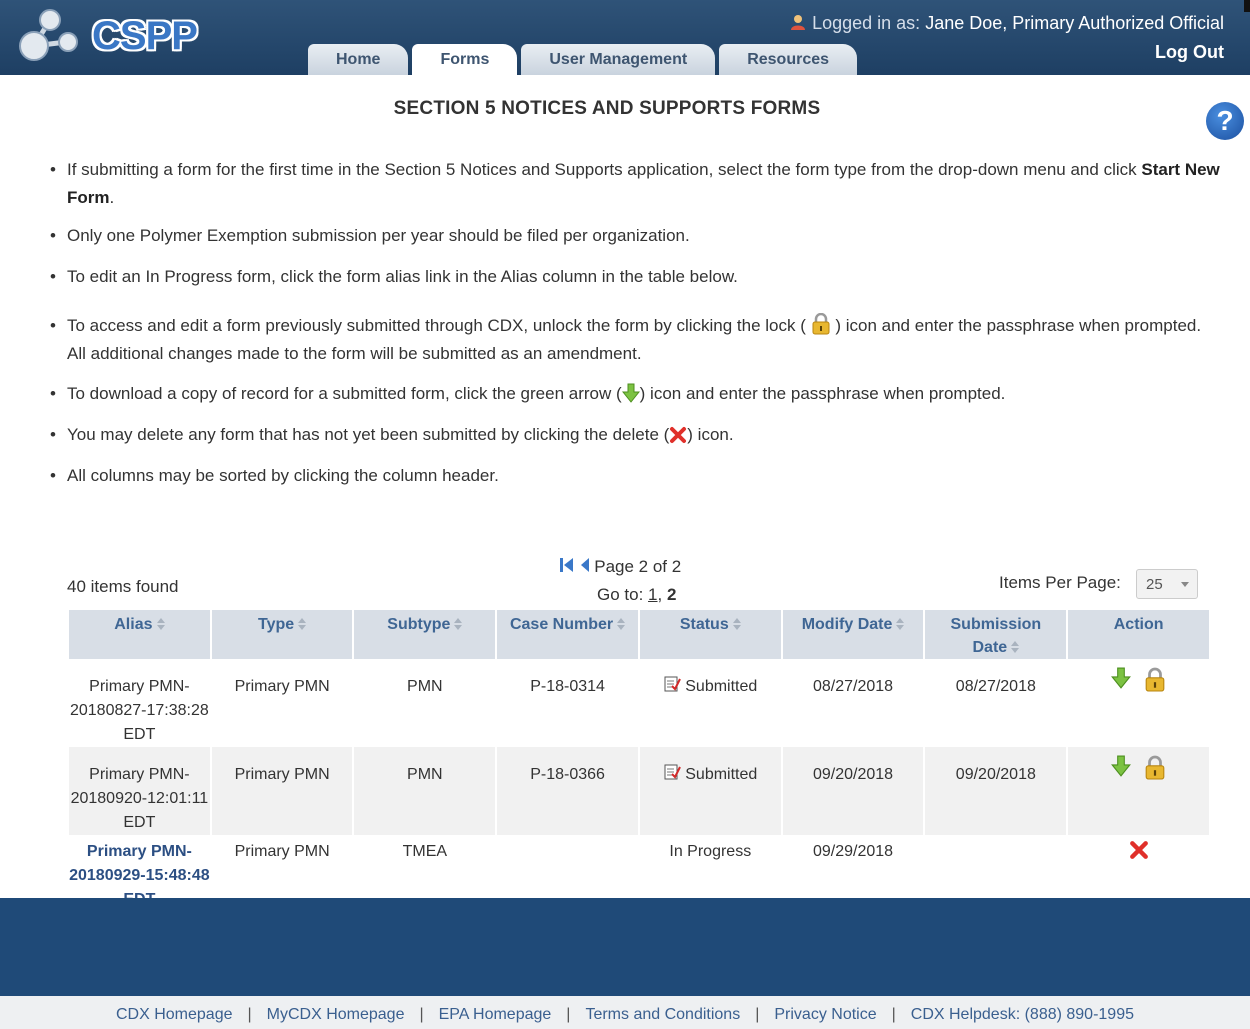 The image size is (1250, 1029). Describe the element at coordinates (139, 634) in the screenshot. I see `column-header-alias: Alias` at that location.